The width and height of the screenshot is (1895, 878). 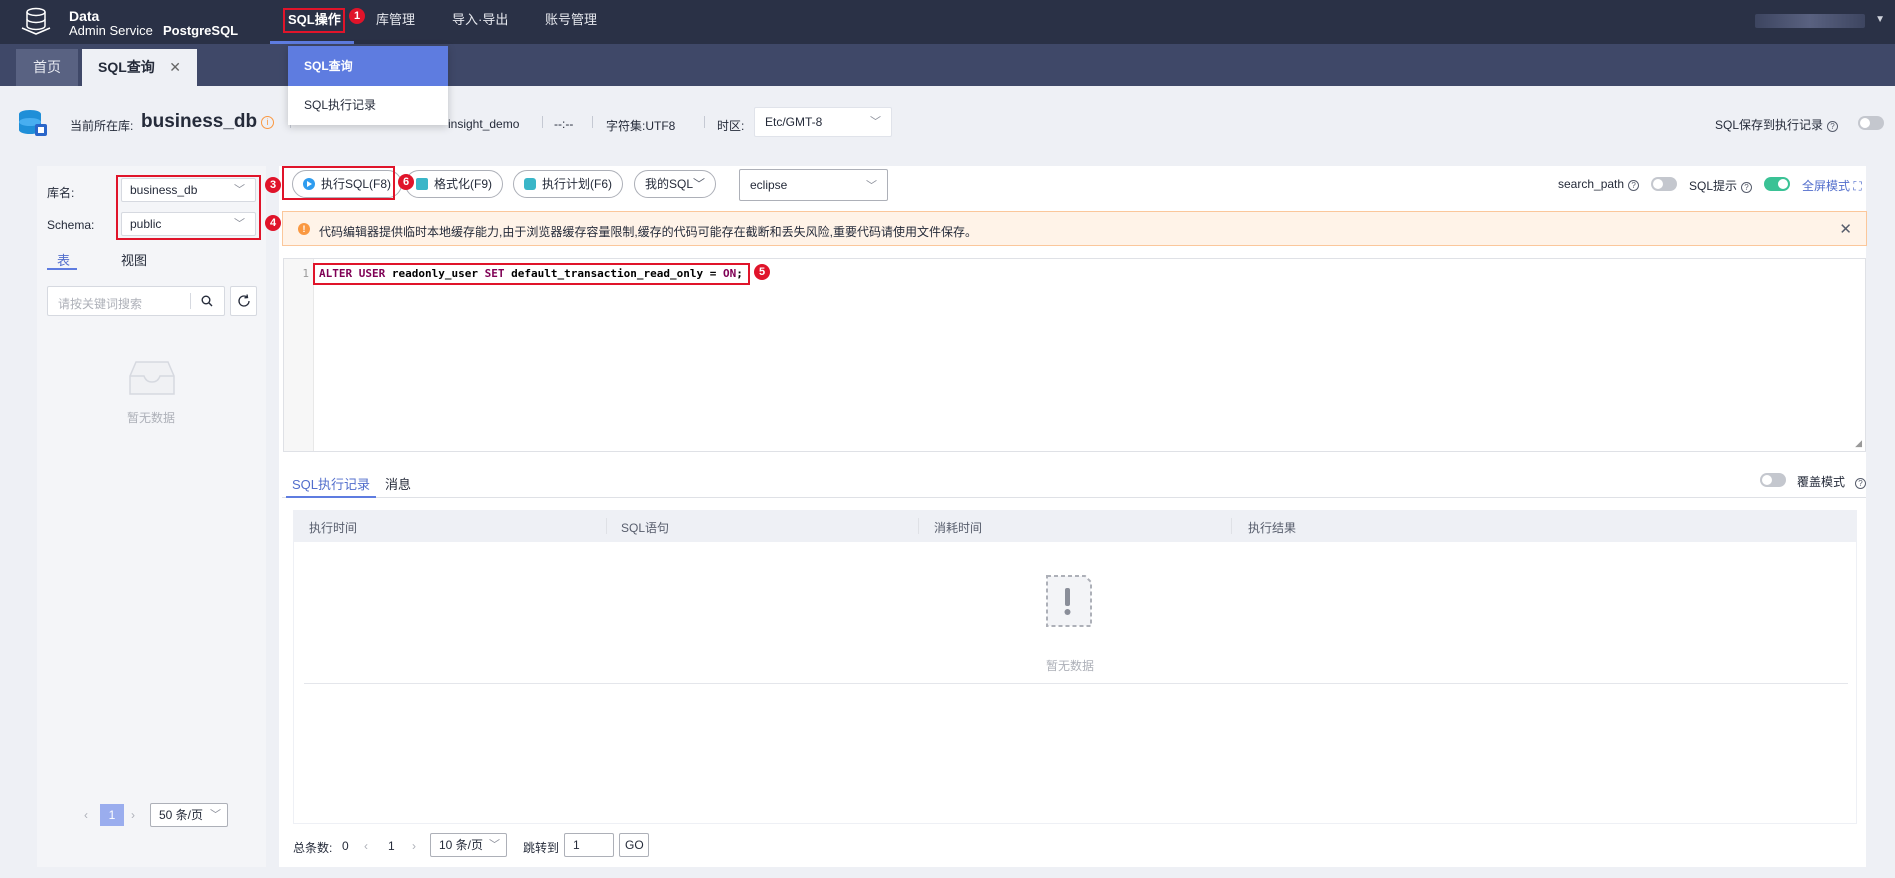 I want to click on schema-select-value: public, so click(x=146, y=224).